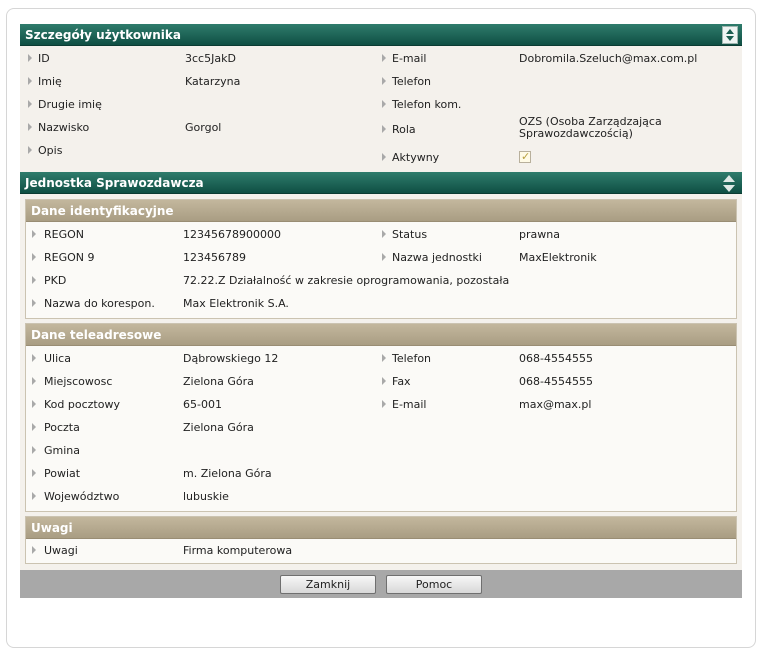 The image size is (762, 648). I want to click on field-row-middle-name: Drugie imię, so click(200, 107).